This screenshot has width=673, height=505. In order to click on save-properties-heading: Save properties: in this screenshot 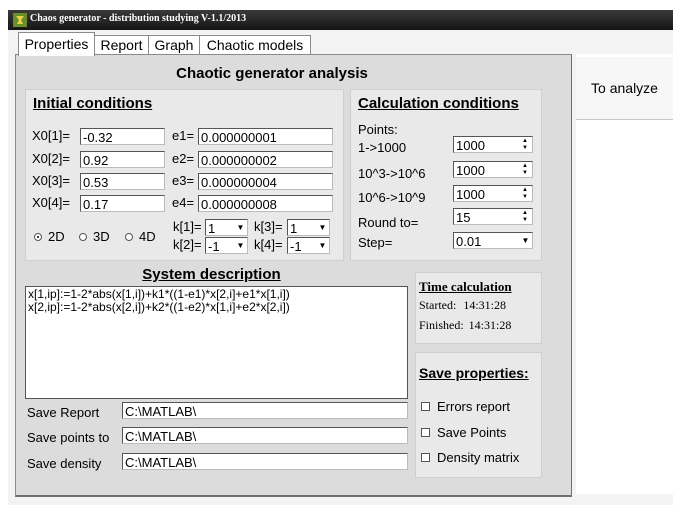, I will do `click(474, 373)`.